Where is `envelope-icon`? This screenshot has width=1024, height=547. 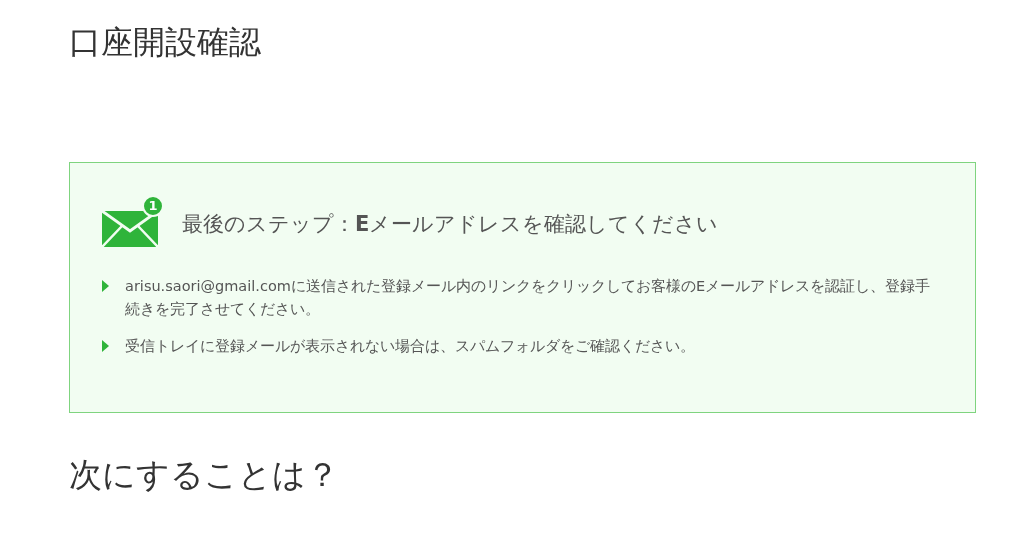
envelope-icon is located at coordinates (130, 228).